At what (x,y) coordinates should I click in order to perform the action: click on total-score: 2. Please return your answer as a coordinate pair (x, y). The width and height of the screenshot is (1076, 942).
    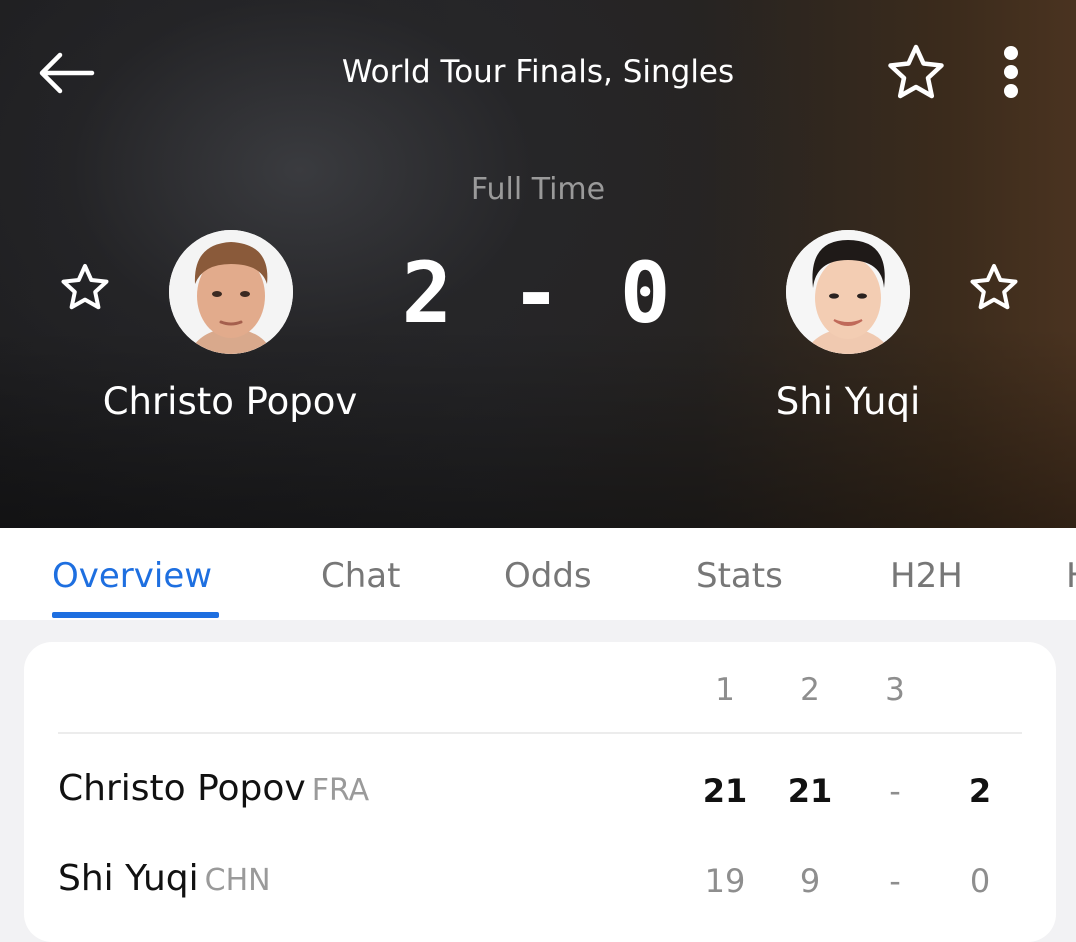
    Looking at the image, I should click on (980, 791).